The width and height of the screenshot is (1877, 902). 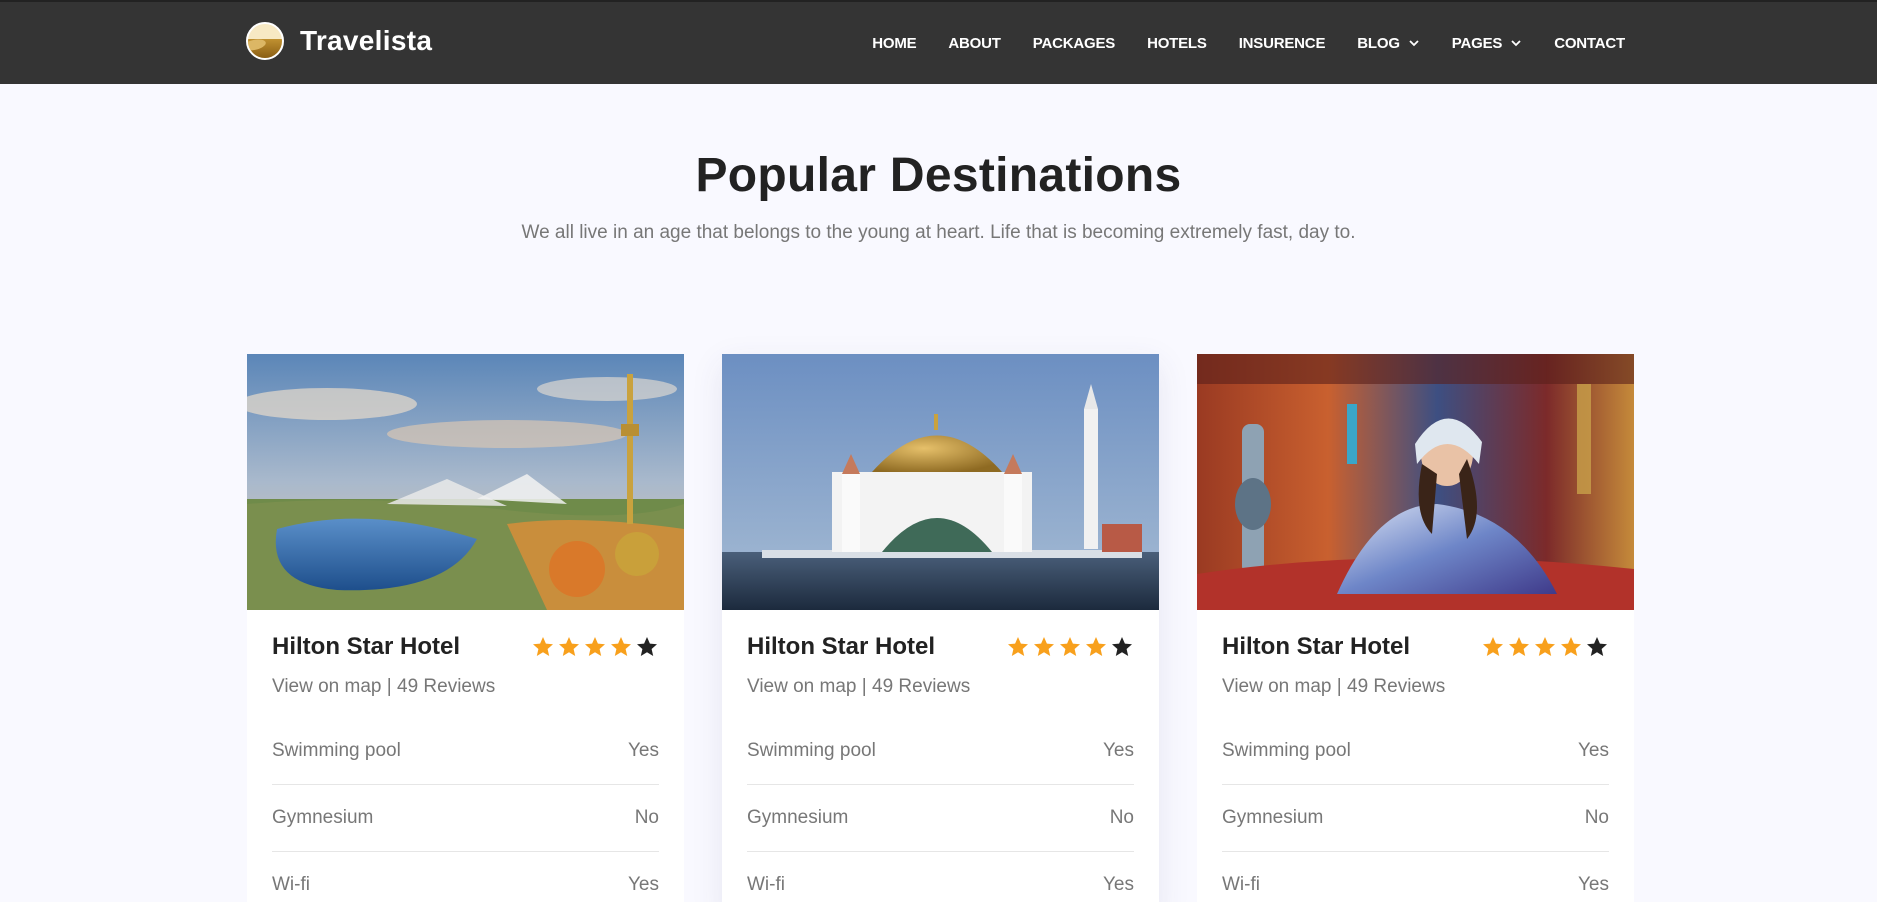 What do you see at coordinates (938, 175) in the screenshot?
I see `section-title: Popular Destinations` at bounding box center [938, 175].